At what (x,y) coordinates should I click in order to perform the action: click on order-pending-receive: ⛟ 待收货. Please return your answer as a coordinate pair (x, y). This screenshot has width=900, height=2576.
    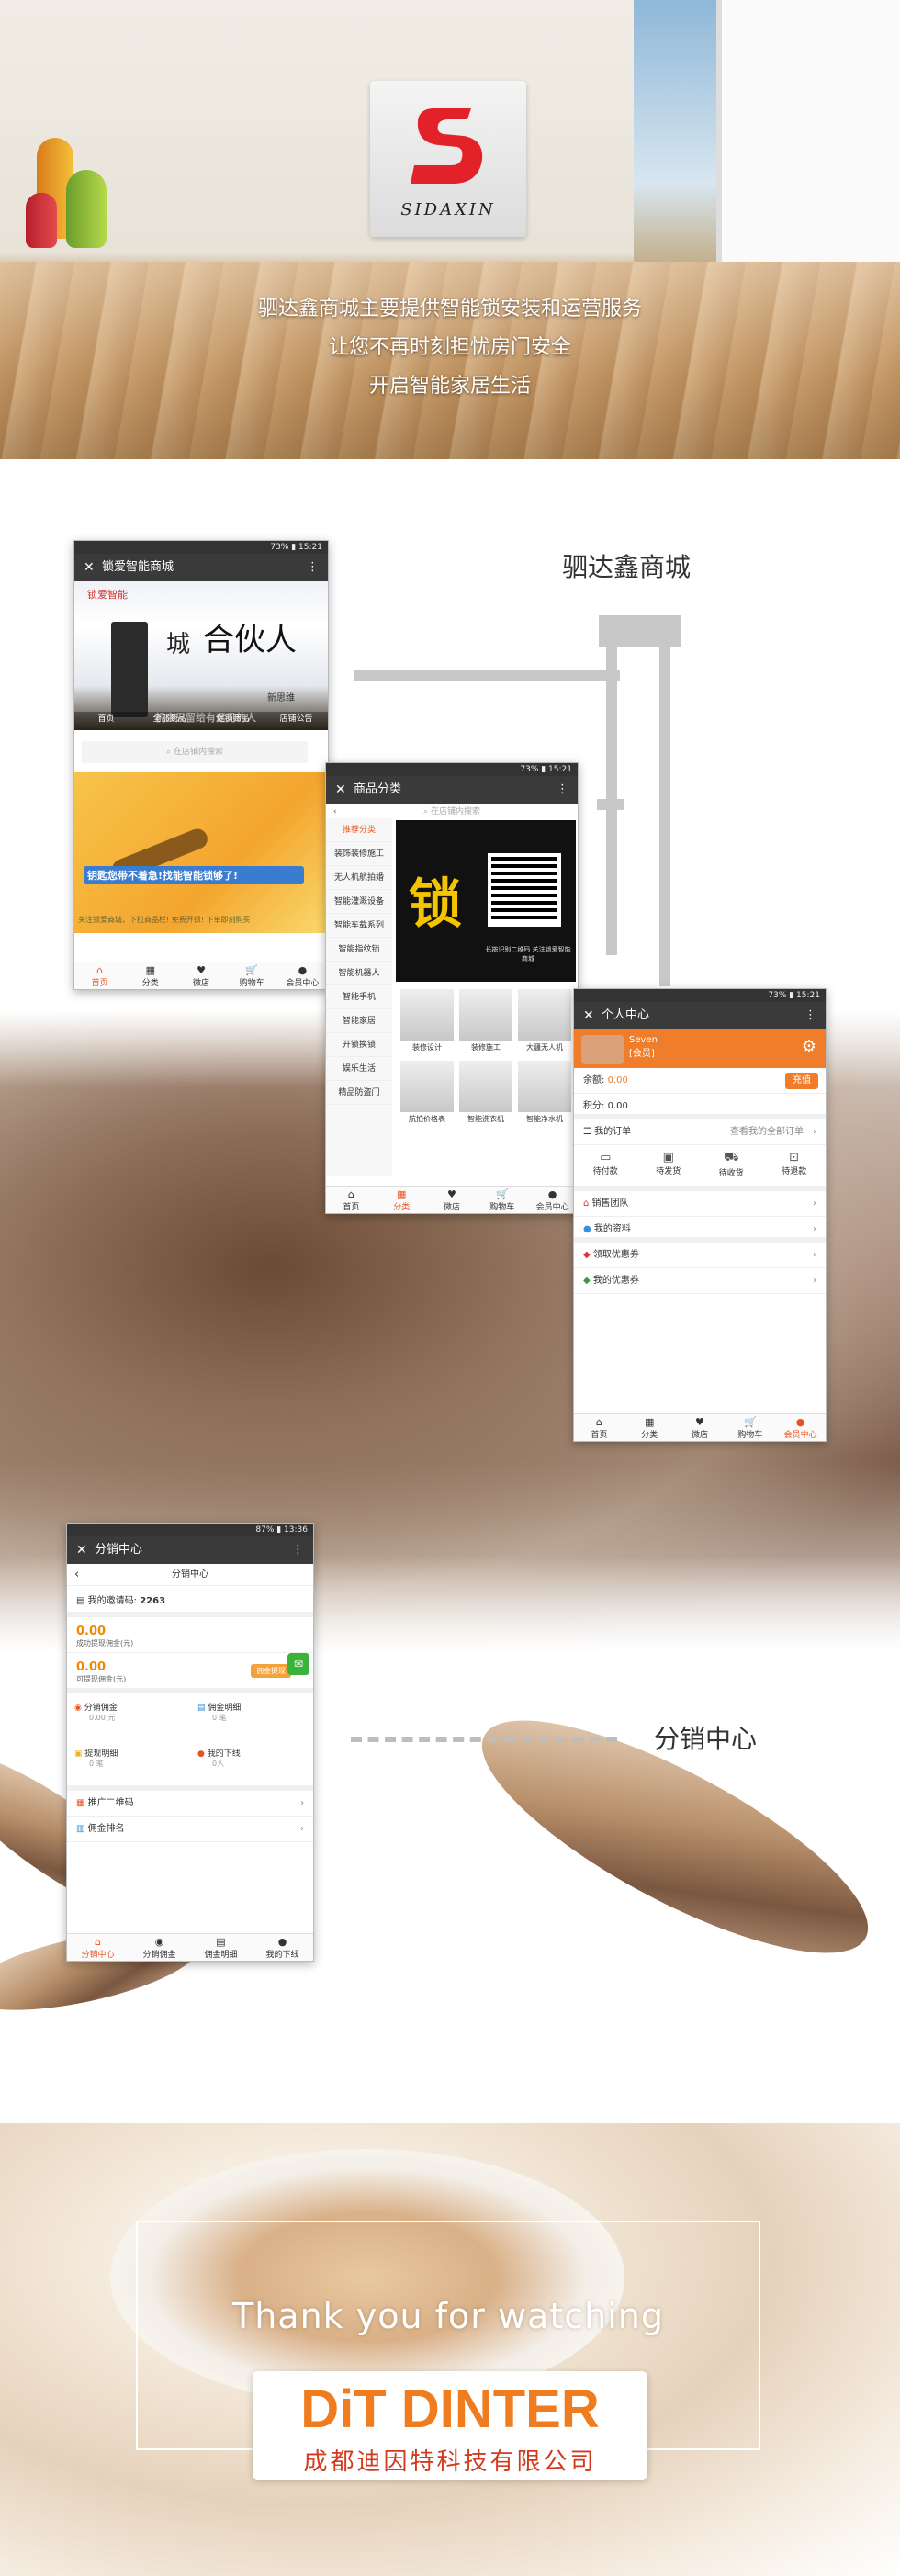
    Looking at the image, I should click on (731, 1165).